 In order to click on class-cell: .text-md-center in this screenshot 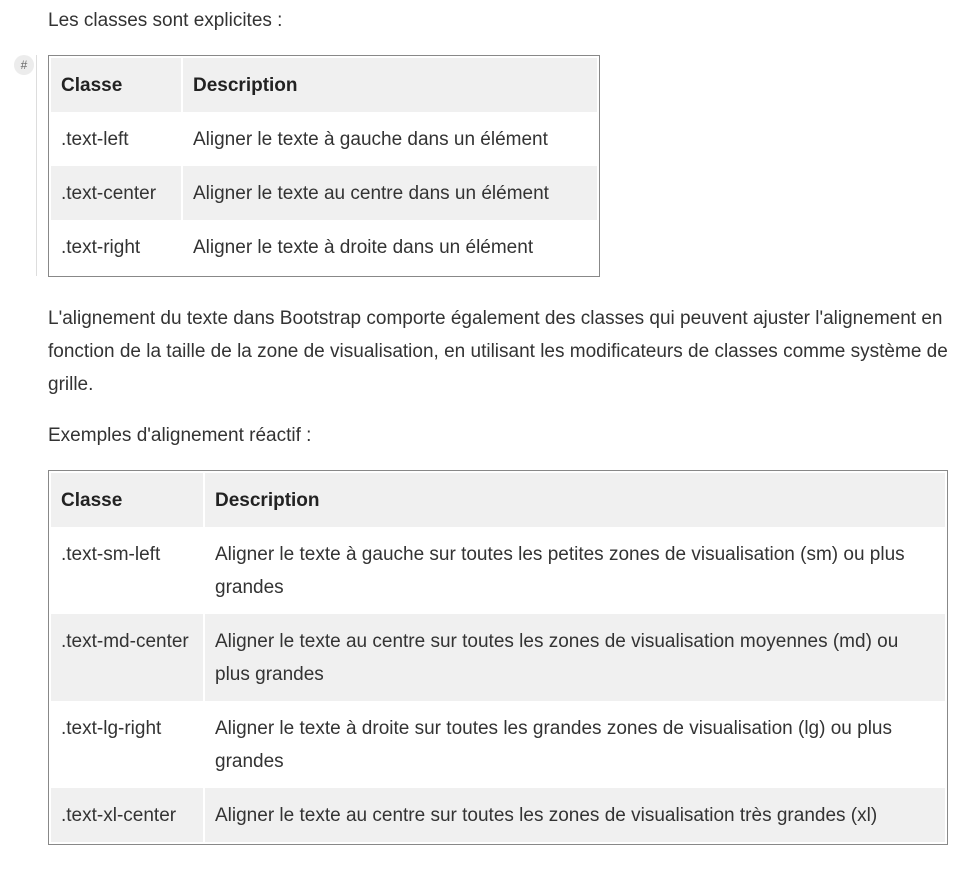, I will do `click(127, 657)`.